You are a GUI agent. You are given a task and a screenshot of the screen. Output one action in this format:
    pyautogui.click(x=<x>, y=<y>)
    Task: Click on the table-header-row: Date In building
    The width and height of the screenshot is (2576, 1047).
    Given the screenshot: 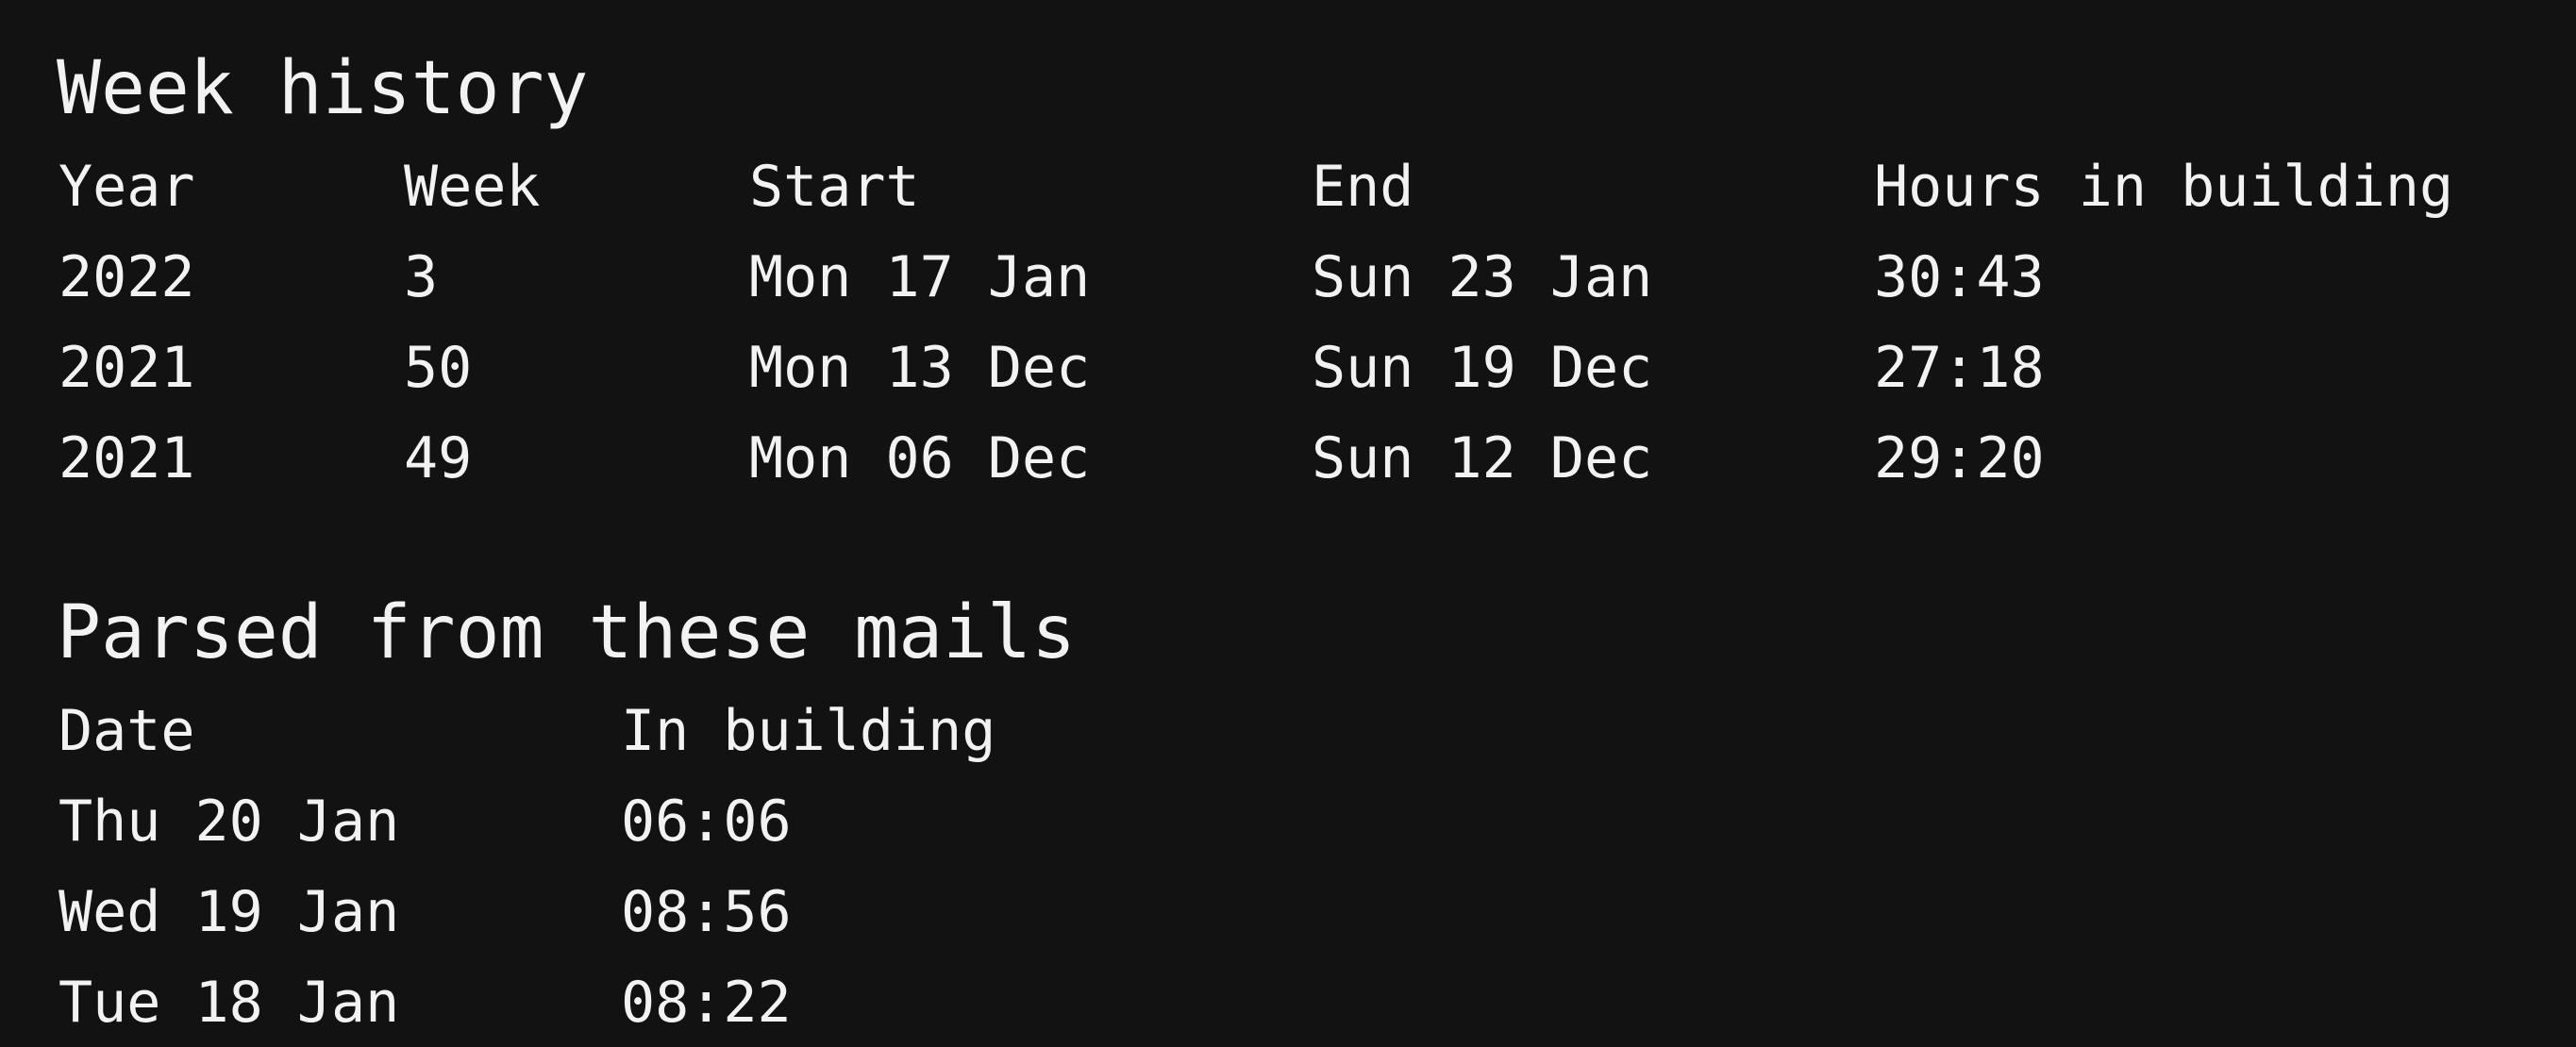 What is the action you would take?
    pyautogui.click(x=576, y=731)
    